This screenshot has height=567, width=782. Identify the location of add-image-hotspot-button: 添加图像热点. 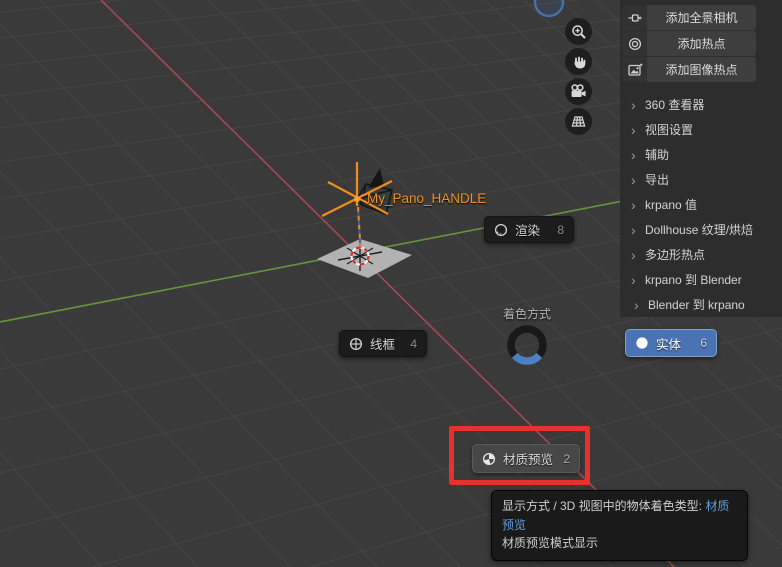
(689, 69).